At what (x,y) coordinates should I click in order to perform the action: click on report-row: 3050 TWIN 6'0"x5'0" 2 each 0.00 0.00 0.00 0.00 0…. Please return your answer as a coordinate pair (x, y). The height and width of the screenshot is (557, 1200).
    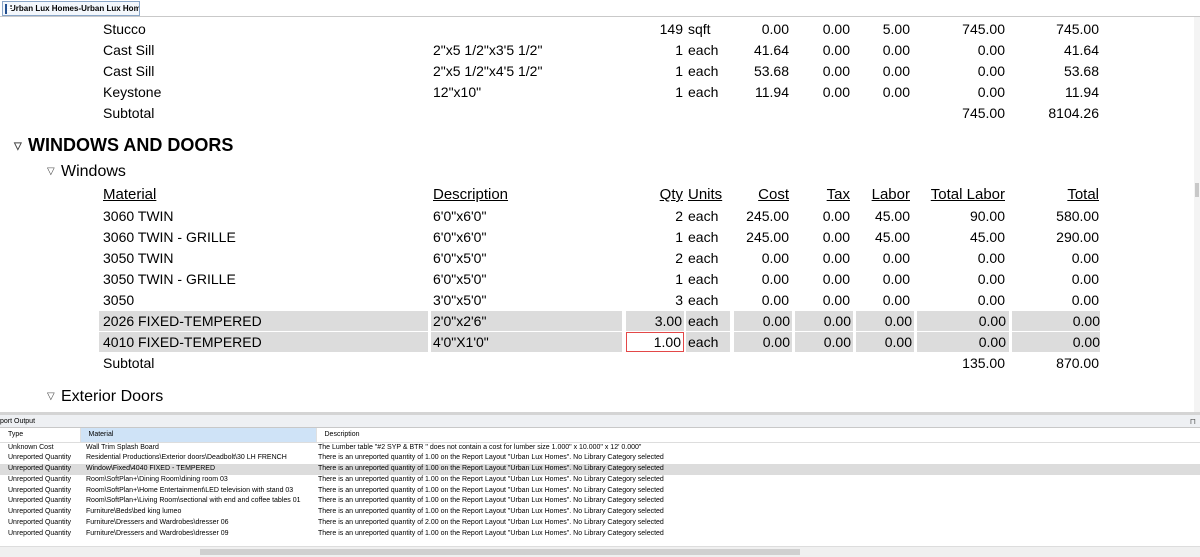
    Looking at the image, I should click on (597, 258).